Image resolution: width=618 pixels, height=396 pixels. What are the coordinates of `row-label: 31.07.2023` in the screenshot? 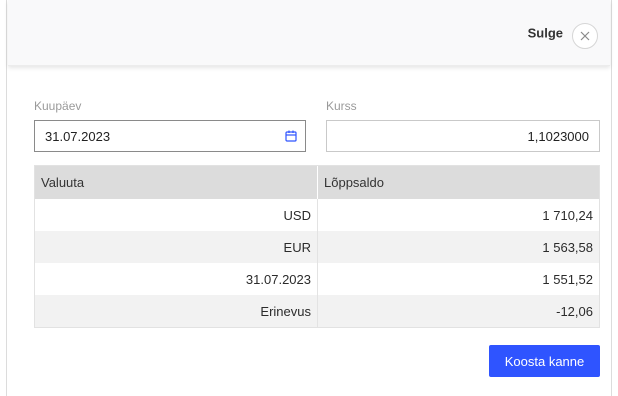 It's located at (176, 279).